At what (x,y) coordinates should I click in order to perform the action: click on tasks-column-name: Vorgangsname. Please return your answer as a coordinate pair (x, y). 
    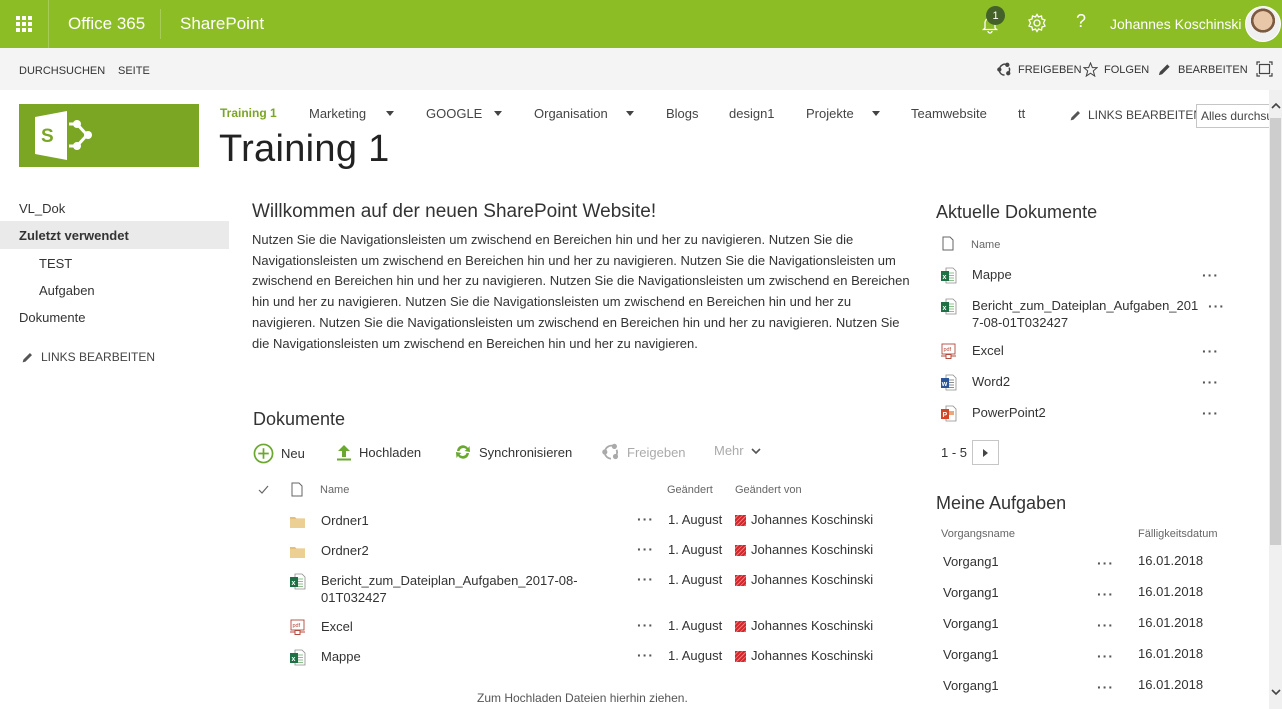
    Looking at the image, I should click on (978, 534).